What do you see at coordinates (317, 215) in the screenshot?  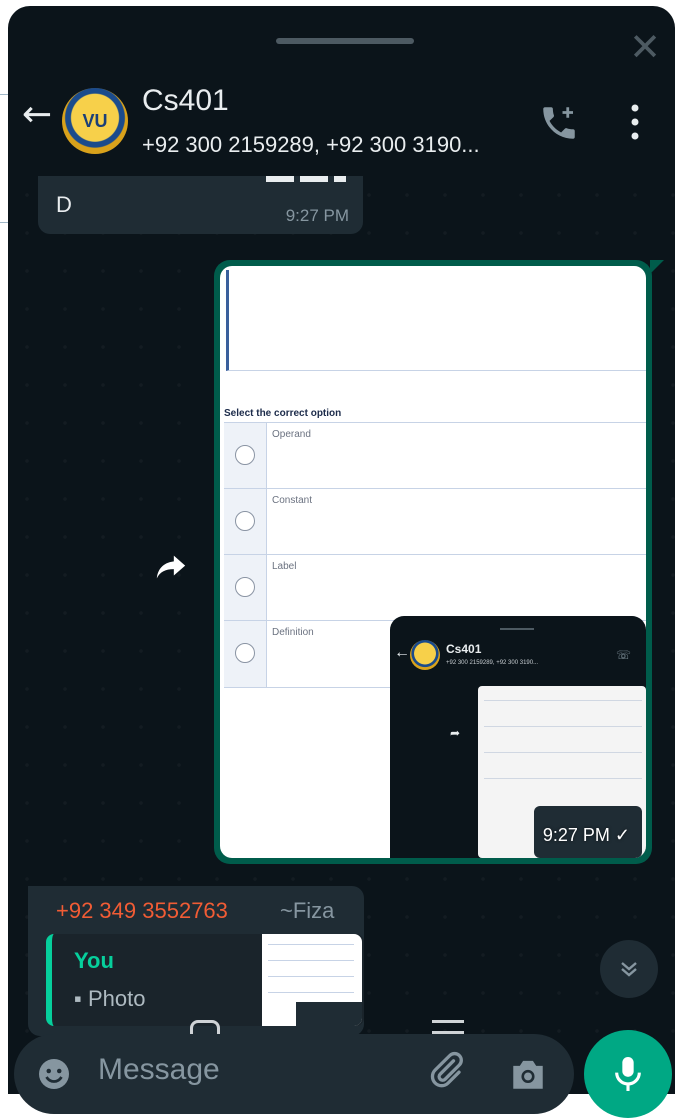 I see `message-time: 9:27 PM` at bounding box center [317, 215].